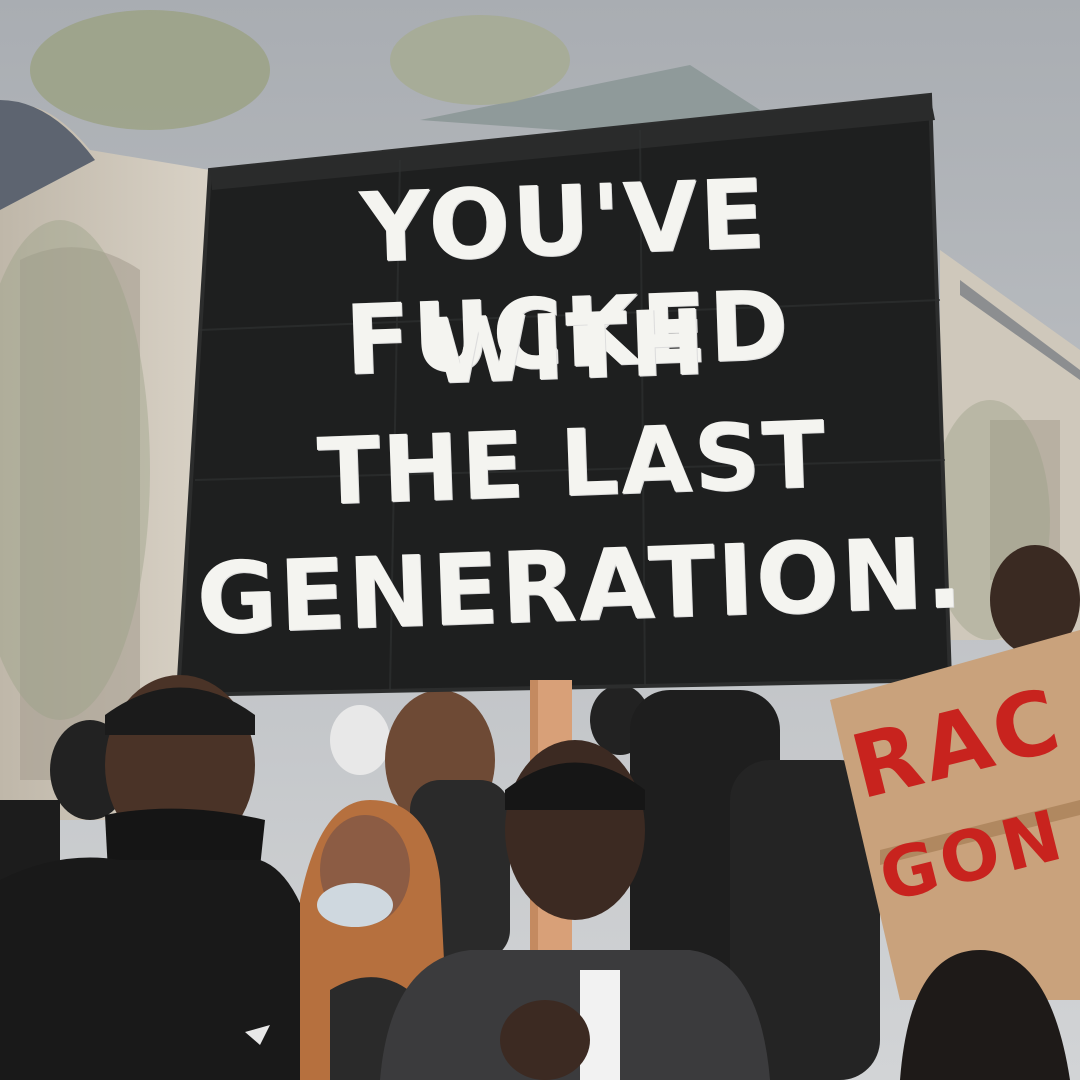 The width and height of the screenshot is (1080, 1080). Describe the element at coordinates (572, 463) in the screenshot. I see `placard-line-3: THE LAST` at that location.